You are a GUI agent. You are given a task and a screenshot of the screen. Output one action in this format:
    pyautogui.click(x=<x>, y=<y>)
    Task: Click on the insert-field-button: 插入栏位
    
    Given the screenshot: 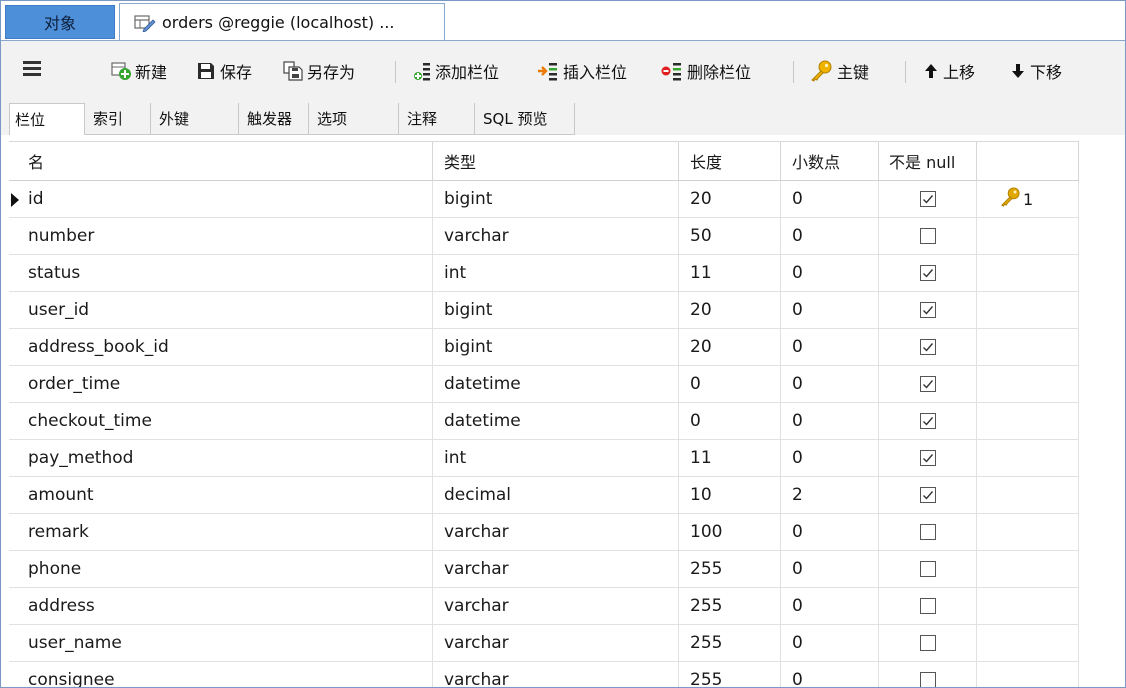 What is the action you would take?
    pyautogui.click(x=582, y=71)
    